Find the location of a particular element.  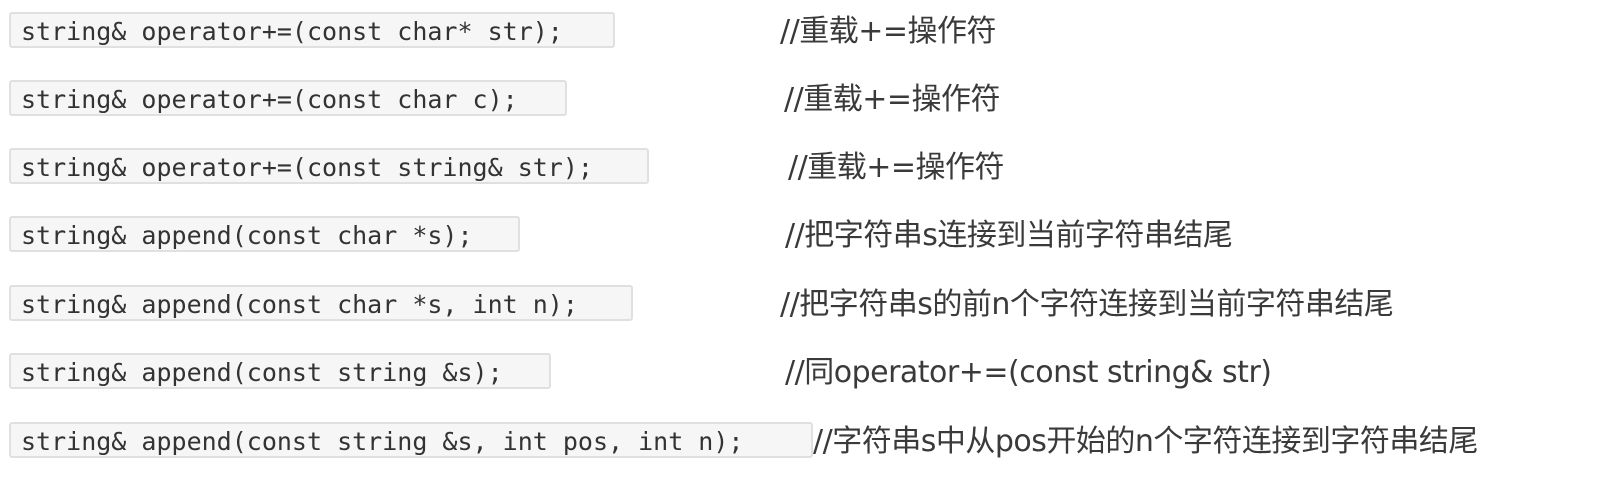

code-snippet: string& operator+=(const char* str); is located at coordinates (312, 30).